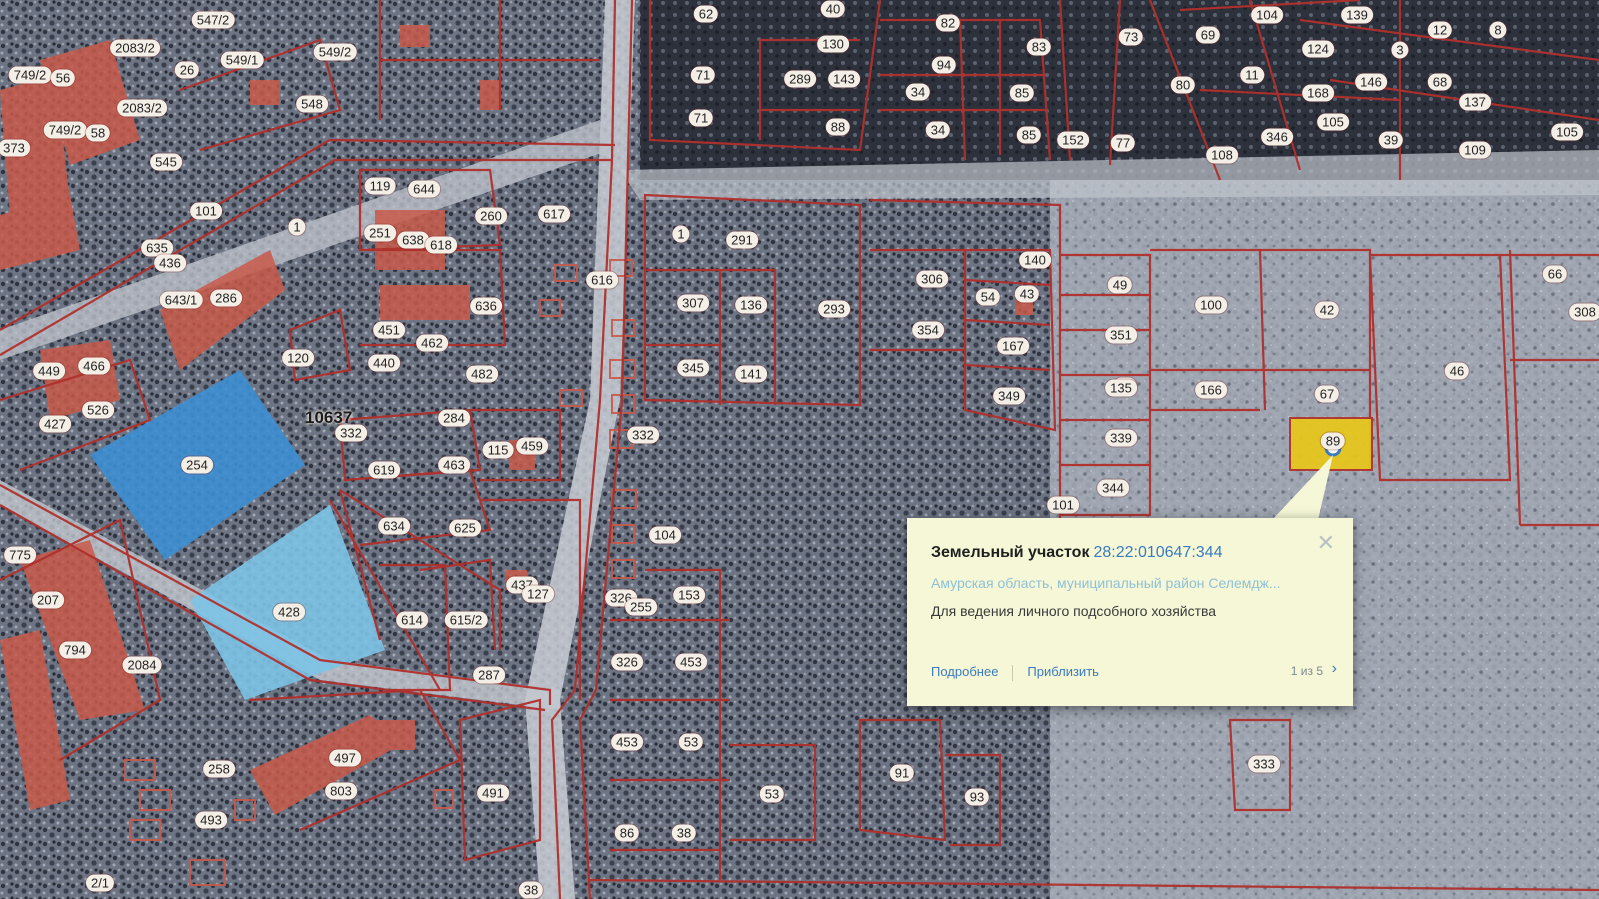  Describe the element at coordinates (1027, 294) in the screenshot. I see `parcel-label: 43` at that location.